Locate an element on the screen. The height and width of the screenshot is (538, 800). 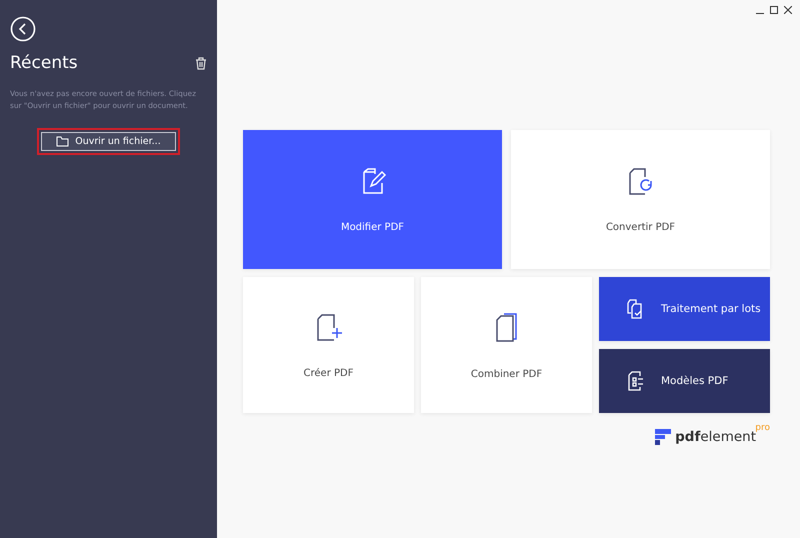
recents-title: Récents is located at coordinates (44, 63).